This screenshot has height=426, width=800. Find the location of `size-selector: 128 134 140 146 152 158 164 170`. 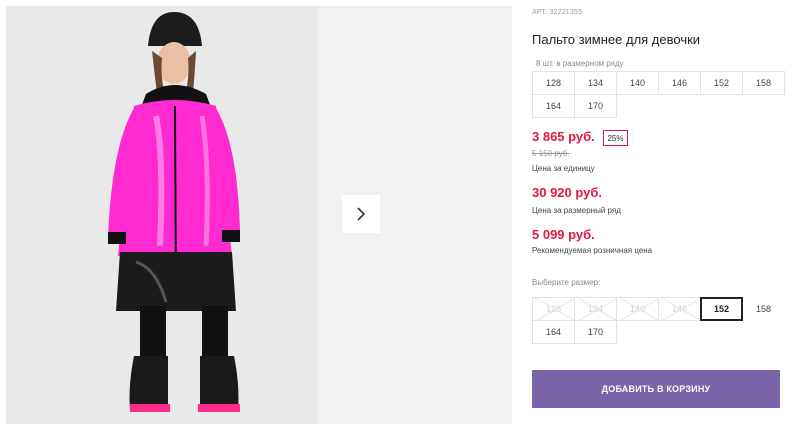

size-selector: 128 134 140 146 152 158 164 170 is located at coordinates (658, 320).